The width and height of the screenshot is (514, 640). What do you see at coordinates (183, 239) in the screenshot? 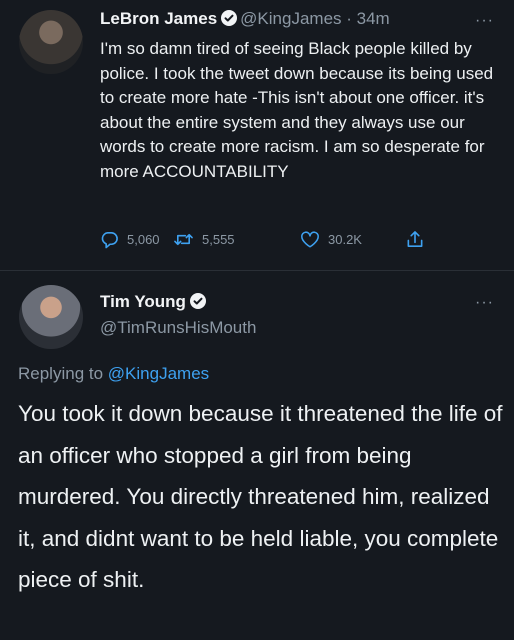
I see `retweet-icon` at bounding box center [183, 239].